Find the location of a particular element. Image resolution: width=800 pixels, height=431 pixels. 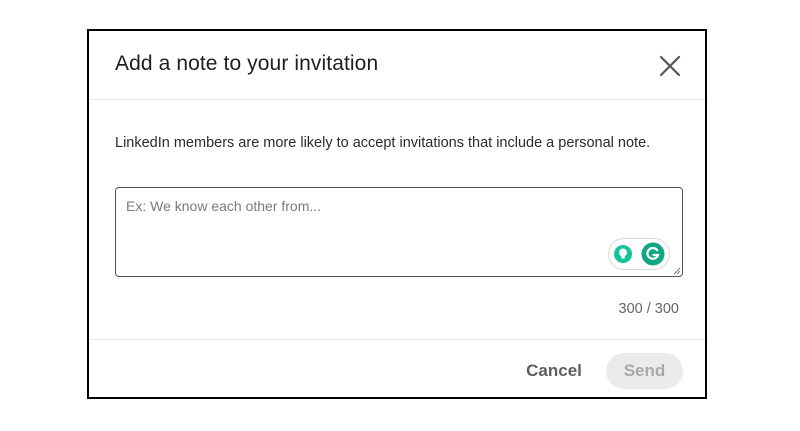

resize-handle-icon is located at coordinates (677, 271).